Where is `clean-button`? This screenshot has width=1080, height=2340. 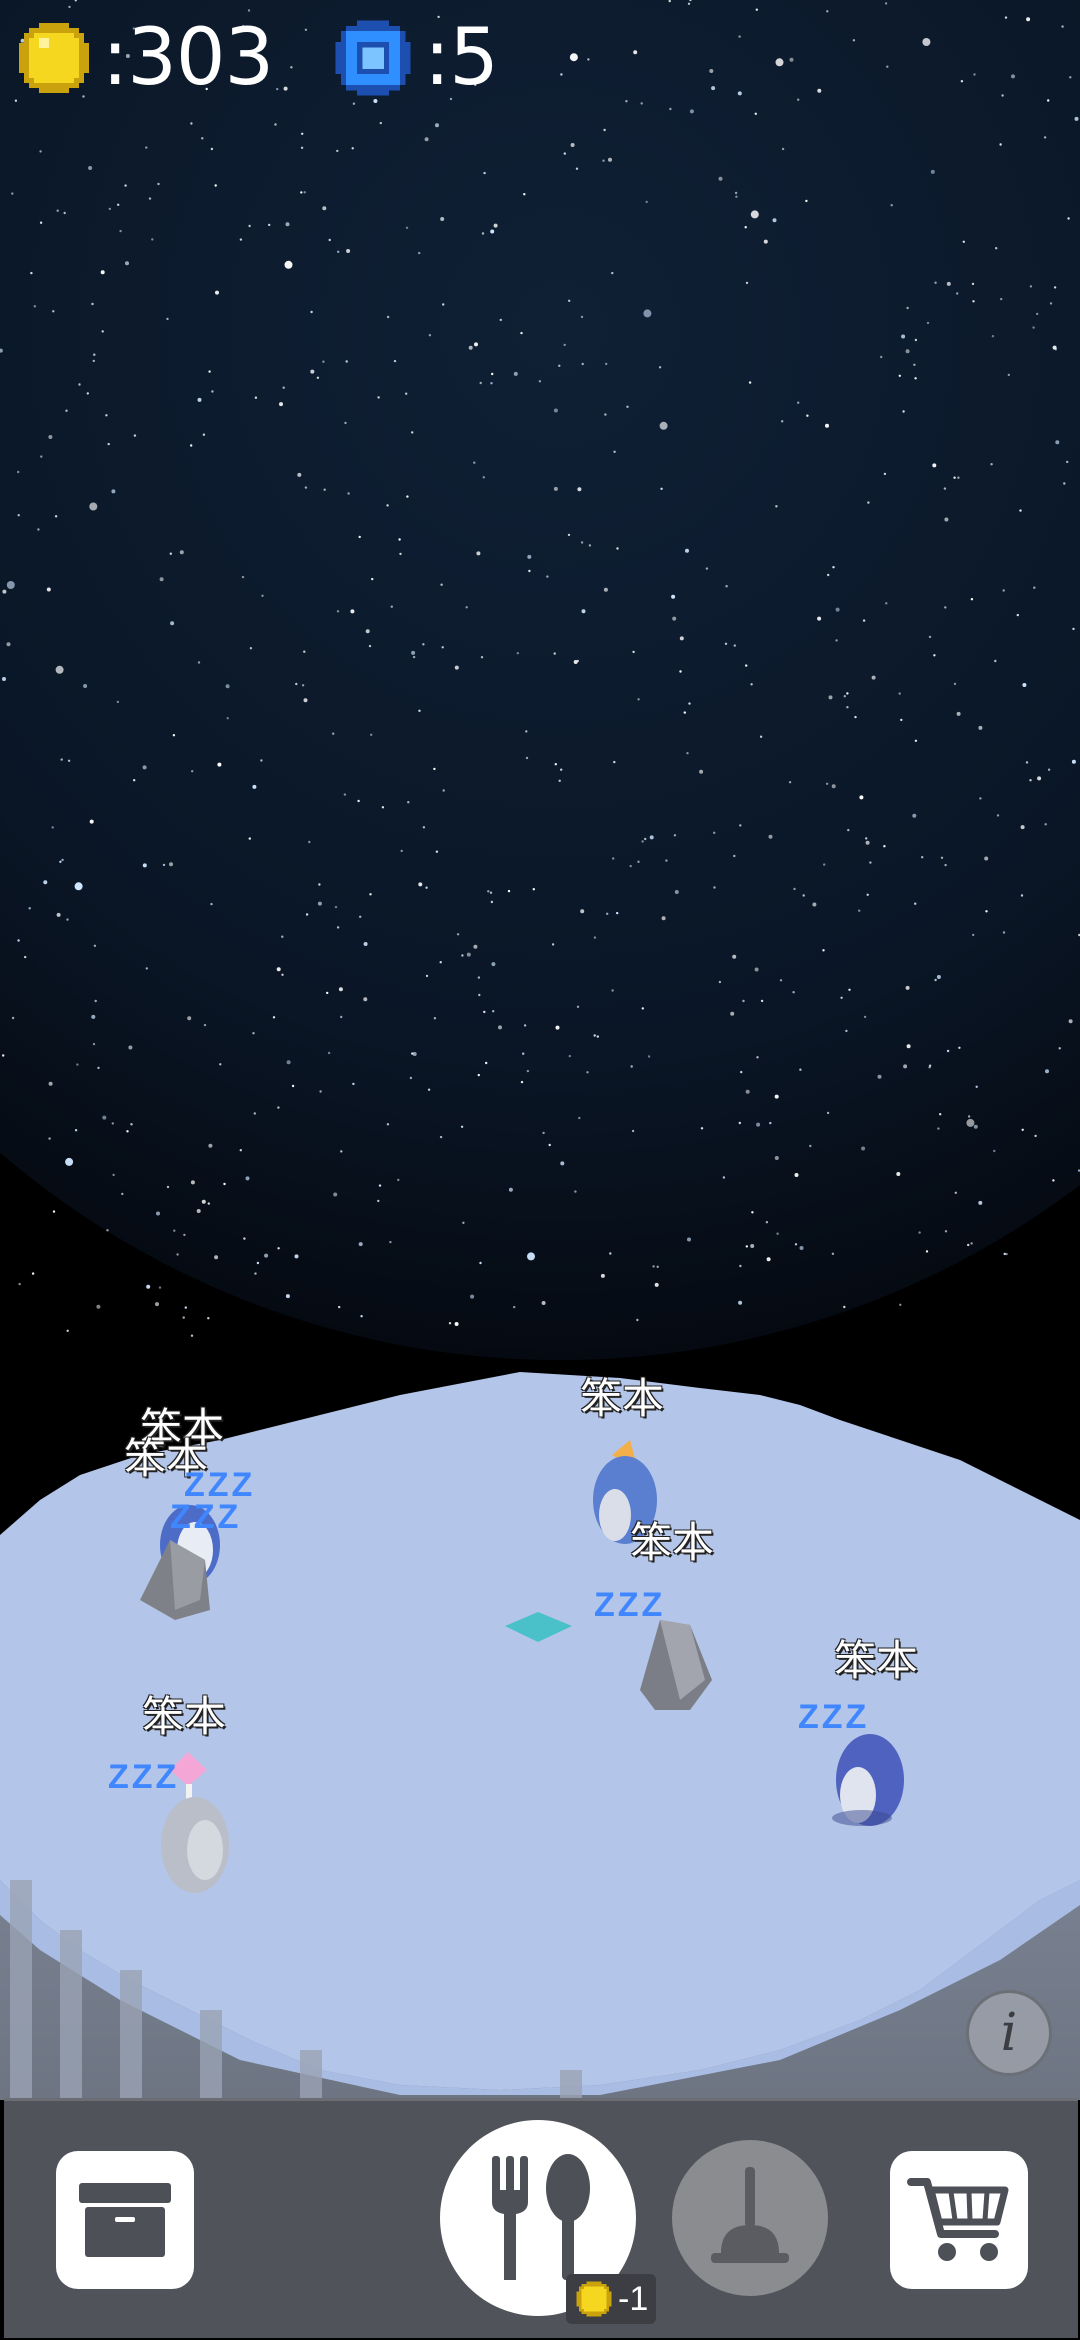
clean-button is located at coordinates (750, 2218).